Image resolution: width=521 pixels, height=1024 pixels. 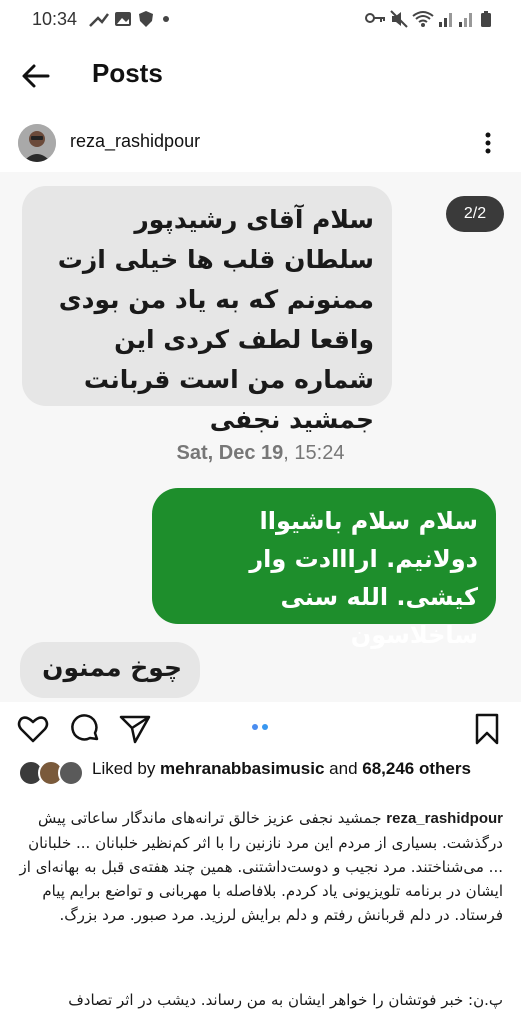 I want to click on message-date-time: , 15:24, so click(x=314, y=453).